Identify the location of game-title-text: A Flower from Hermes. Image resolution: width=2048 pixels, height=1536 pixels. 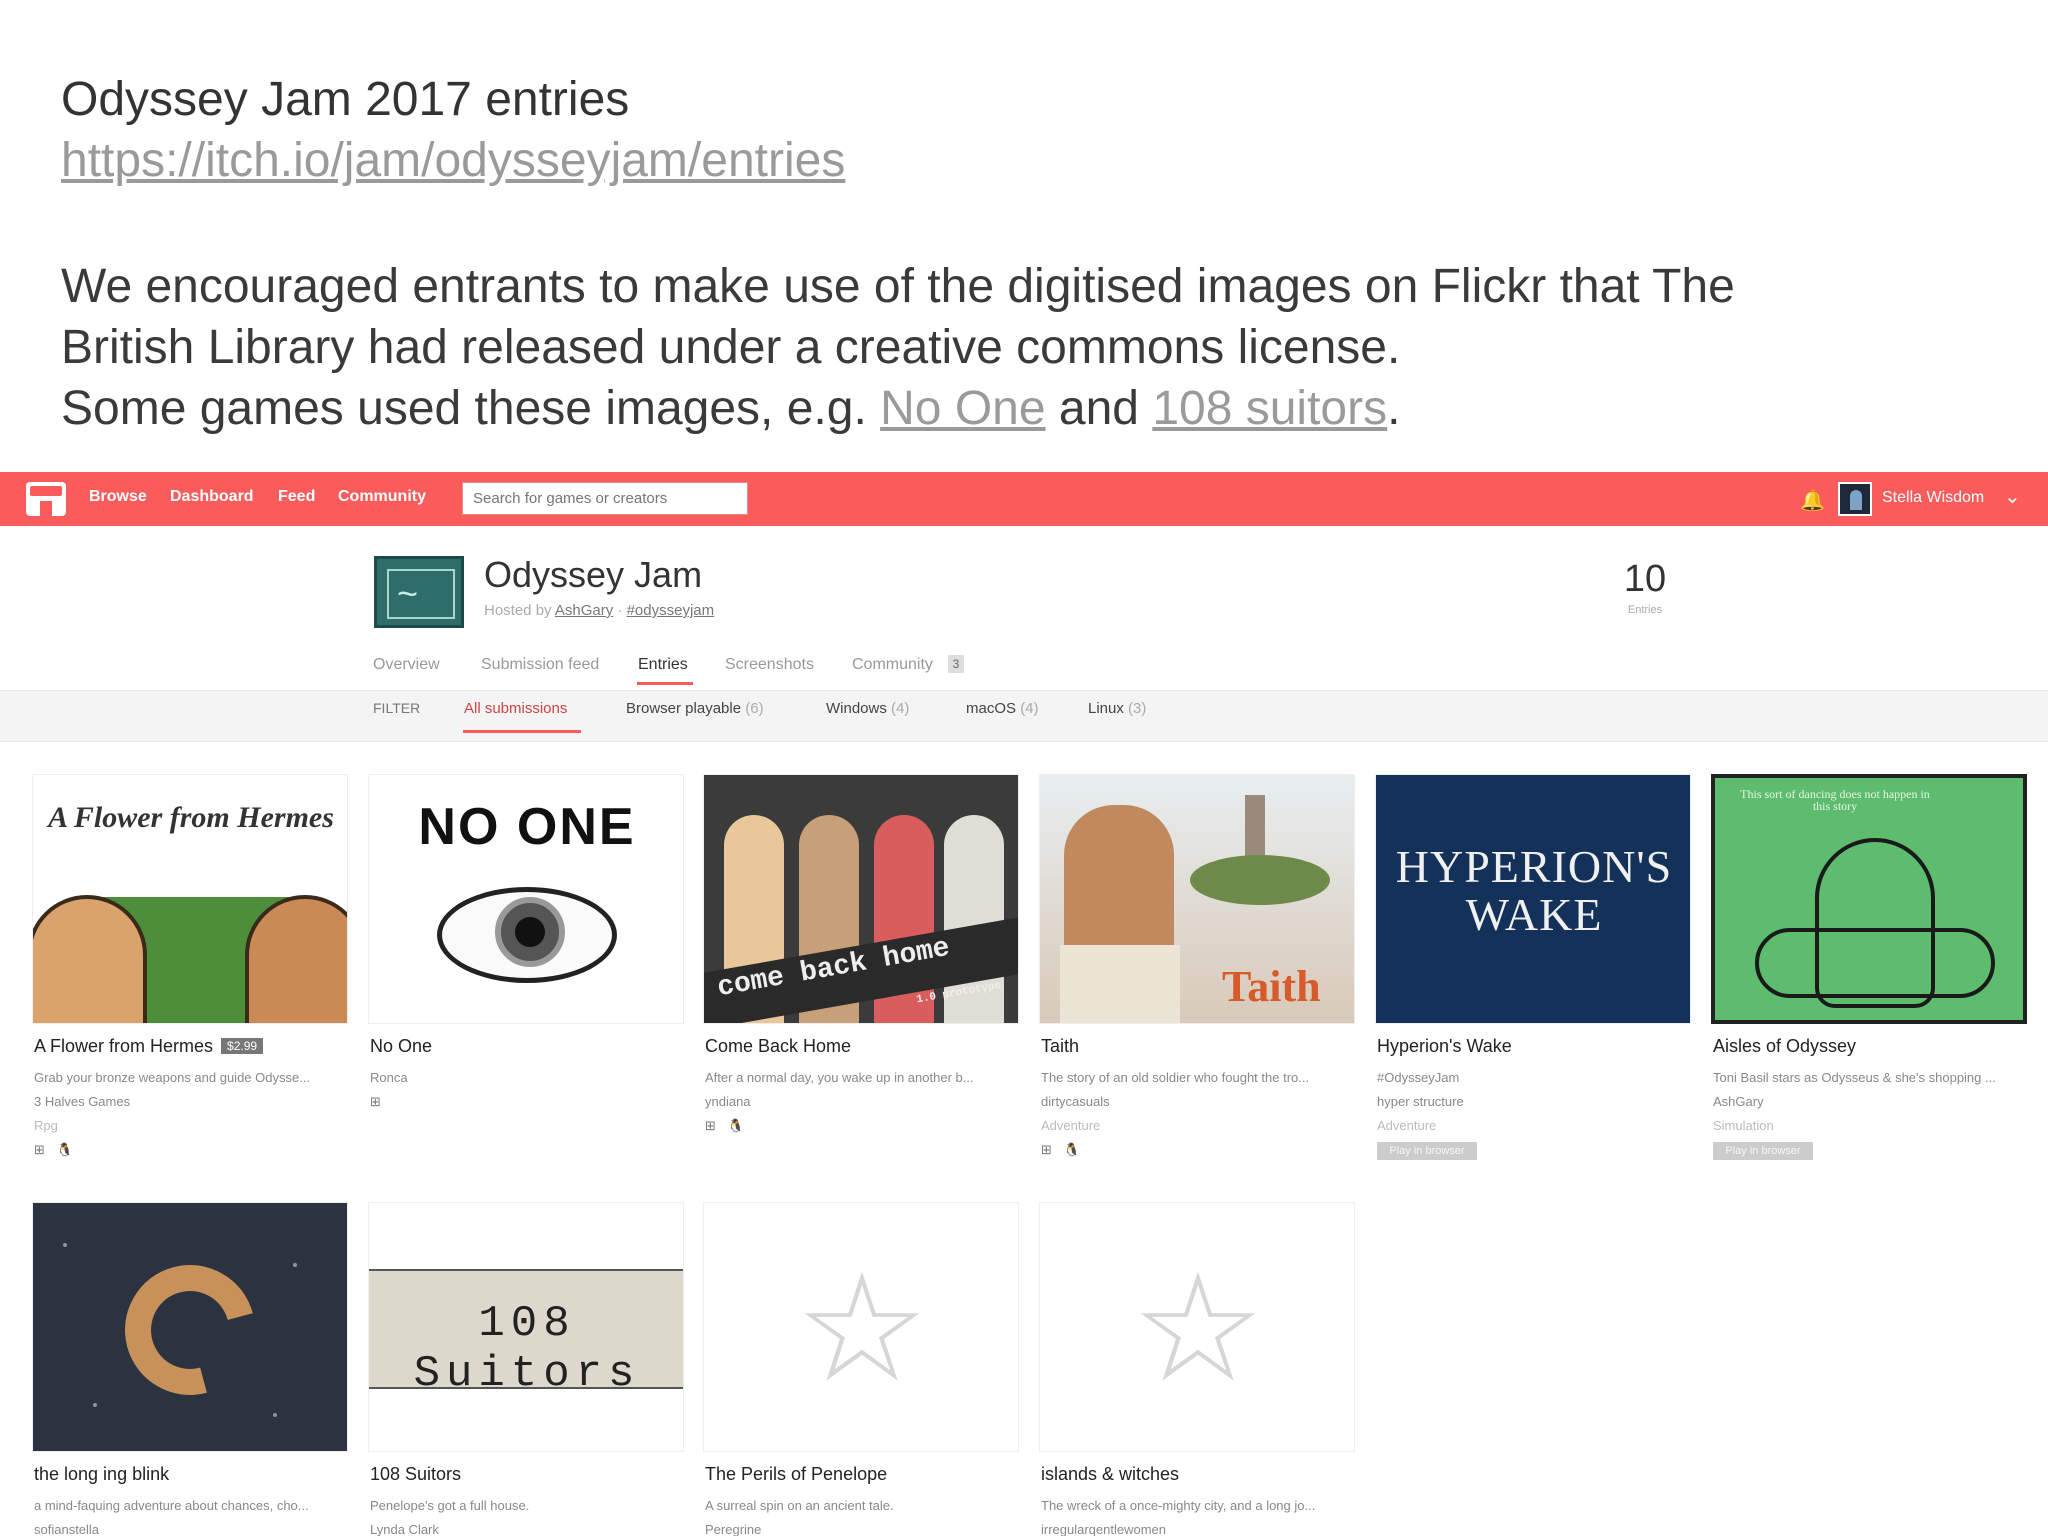
(123, 1046).